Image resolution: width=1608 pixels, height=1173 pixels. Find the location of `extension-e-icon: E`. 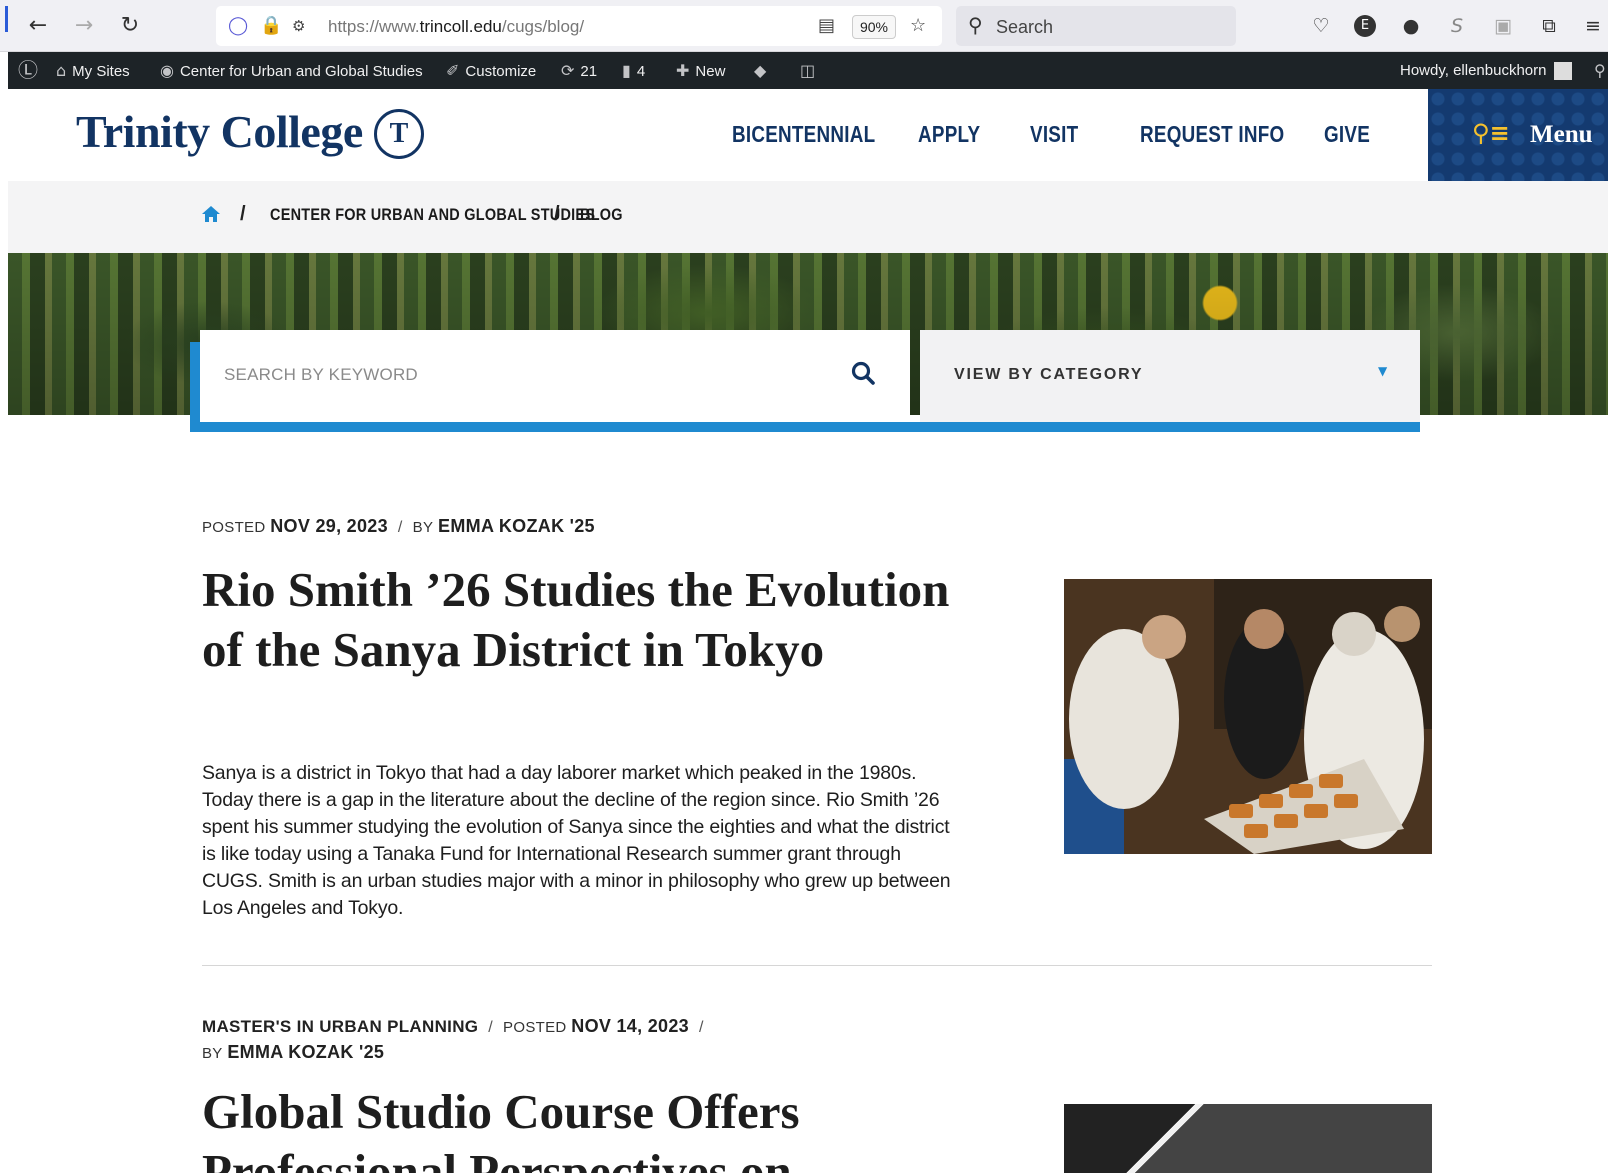

extension-e-icon: E is located at coordinates (1365, 26).